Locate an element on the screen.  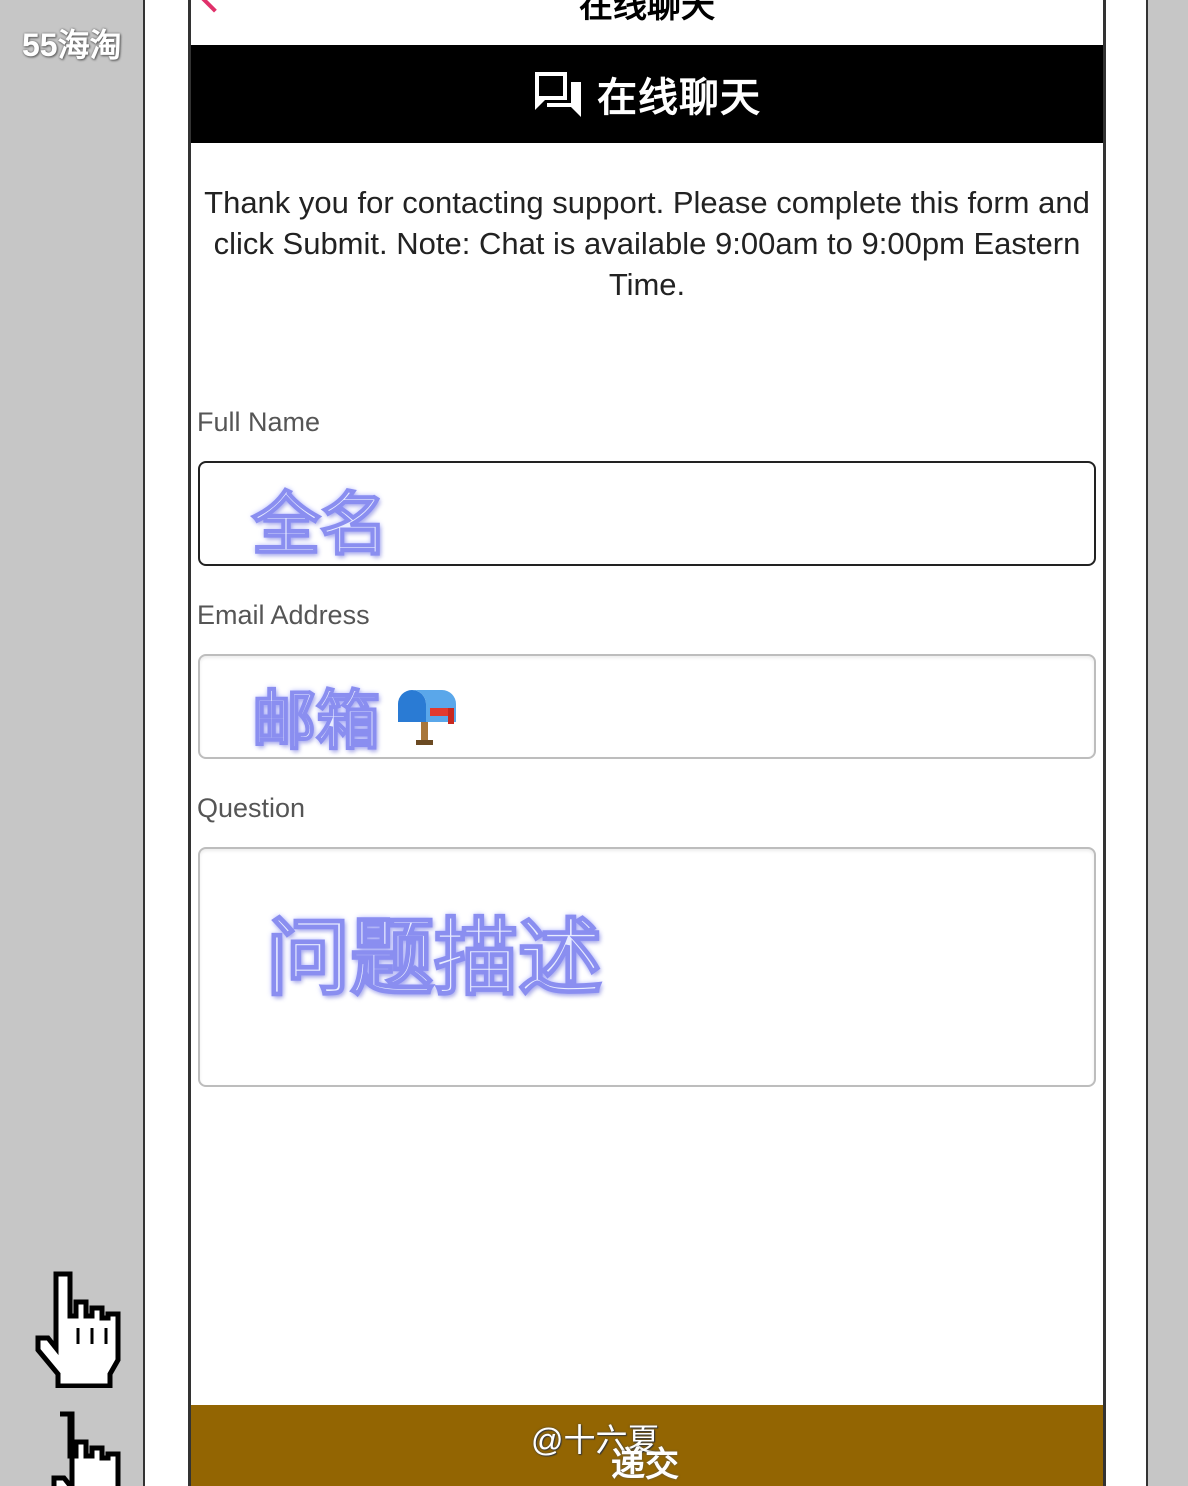
left-gray-band is located at coordinates (71, 743).